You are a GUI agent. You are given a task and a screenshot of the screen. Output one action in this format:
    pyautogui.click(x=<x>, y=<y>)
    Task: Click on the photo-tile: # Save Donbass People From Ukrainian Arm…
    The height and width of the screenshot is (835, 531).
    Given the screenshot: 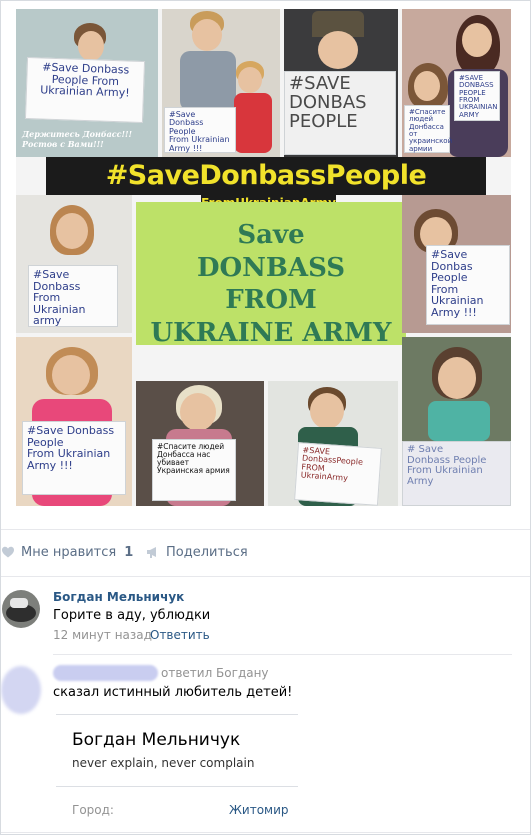 What is the action you would take?
    pyautogui.click(x=456, y=421)
    